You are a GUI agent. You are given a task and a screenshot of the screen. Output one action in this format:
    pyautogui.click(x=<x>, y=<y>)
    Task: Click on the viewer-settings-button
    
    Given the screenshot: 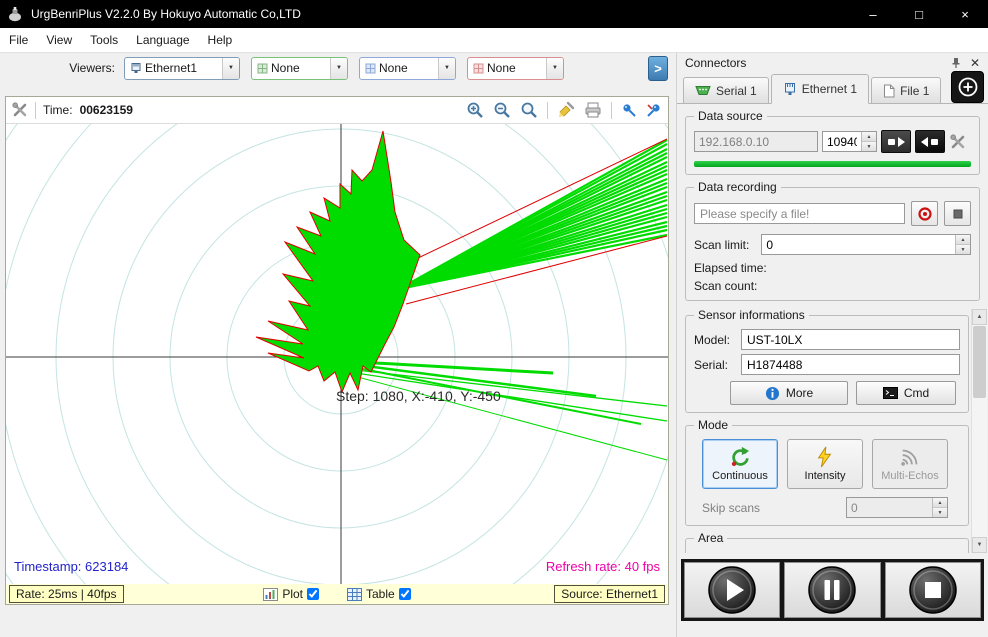 What is the action you would take?
    pyautogui.click(x=20, y=110)
    